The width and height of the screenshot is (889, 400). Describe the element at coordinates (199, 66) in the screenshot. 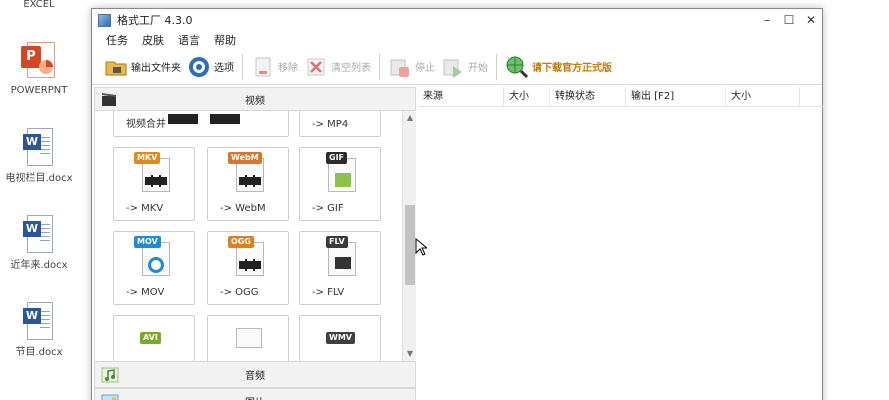

I see `options-icon` at that location.